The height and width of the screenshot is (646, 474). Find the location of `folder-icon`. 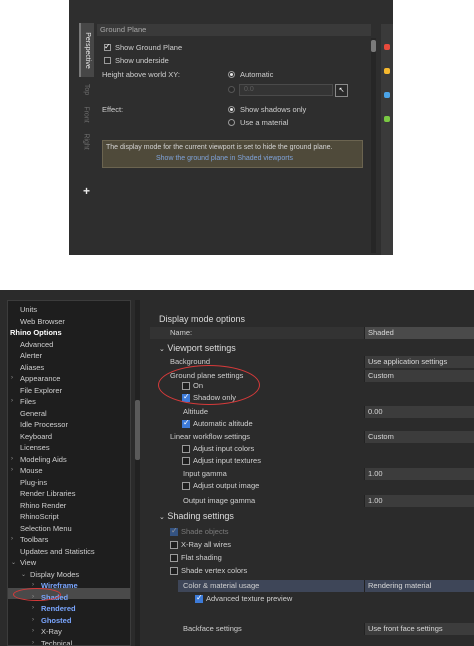

folder-icon is located at coordinates (387, 95).